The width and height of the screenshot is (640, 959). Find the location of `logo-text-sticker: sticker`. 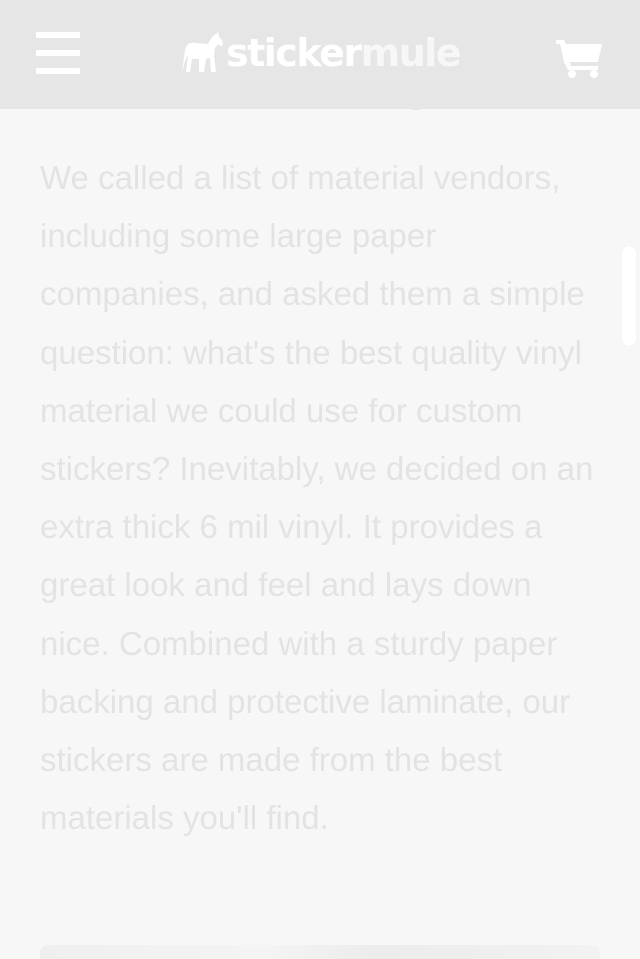

logo-text-sticker: sticker is located at coordinates (294, 53).